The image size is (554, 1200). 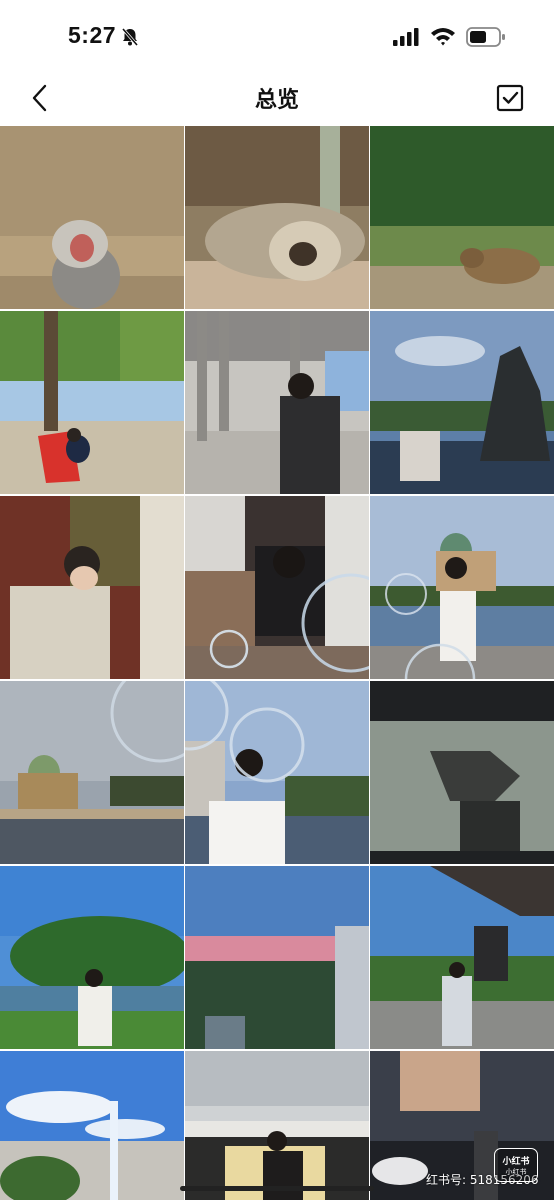 I want to click on photo-back-view, so click(x=277, y=772).